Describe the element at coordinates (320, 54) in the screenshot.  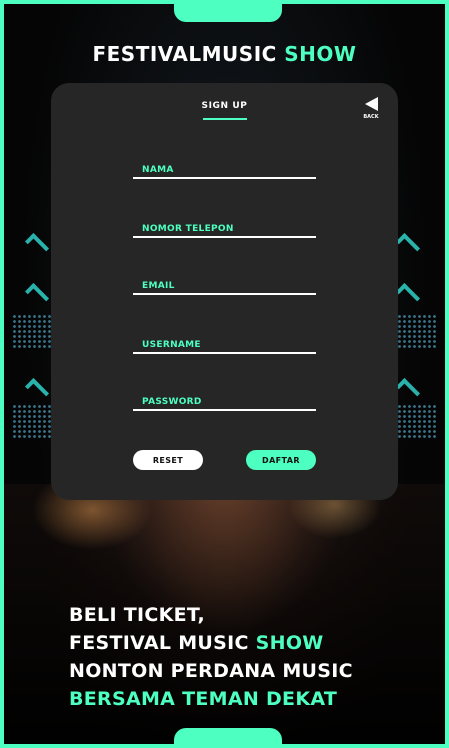
I see `brand-title-accent: SHOW` at that location.